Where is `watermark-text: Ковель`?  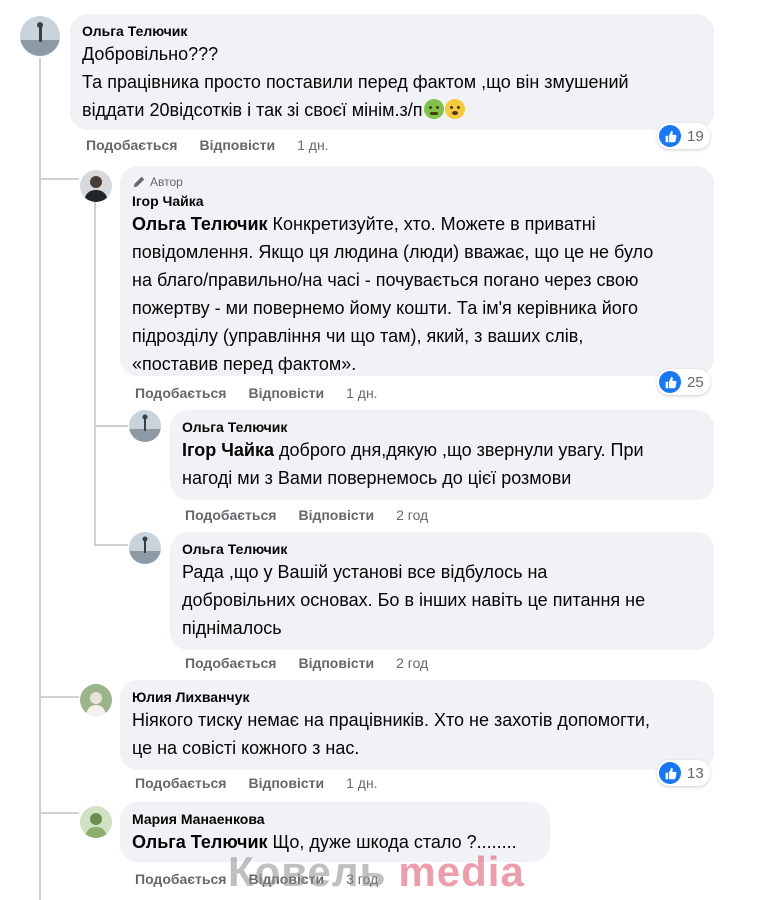 watermark-text: Ковель is located at coordinates (307, 871).